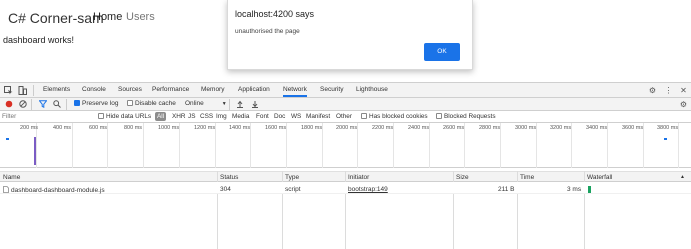  What do you see at coordinates (42, 104) in the screenshot?
I see `filter-icon` at bounding box center [42, 104].